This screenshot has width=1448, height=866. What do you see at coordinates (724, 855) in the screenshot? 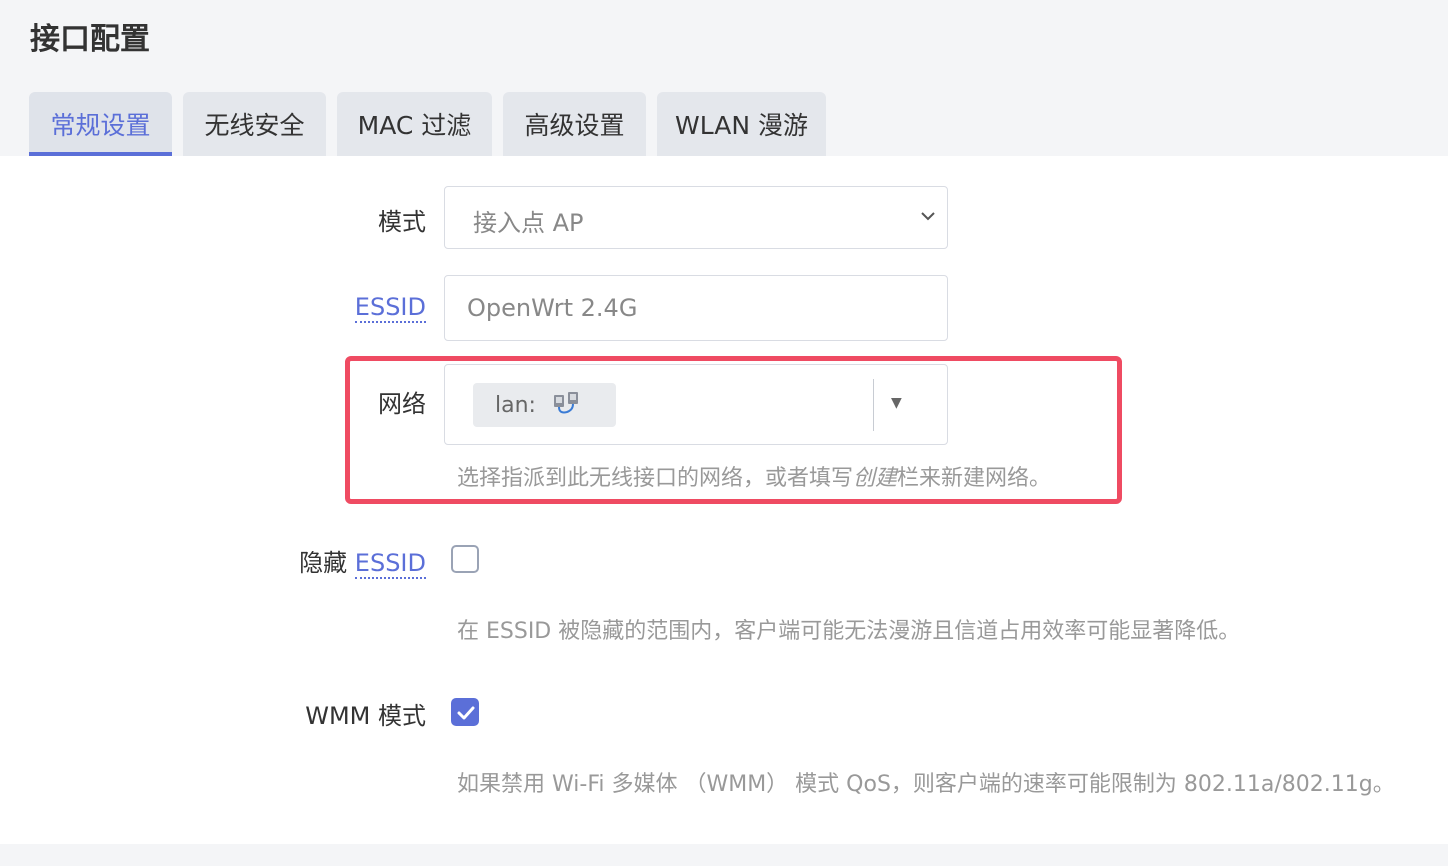
I see `bottom-bar` at bounding box center [724, 855].